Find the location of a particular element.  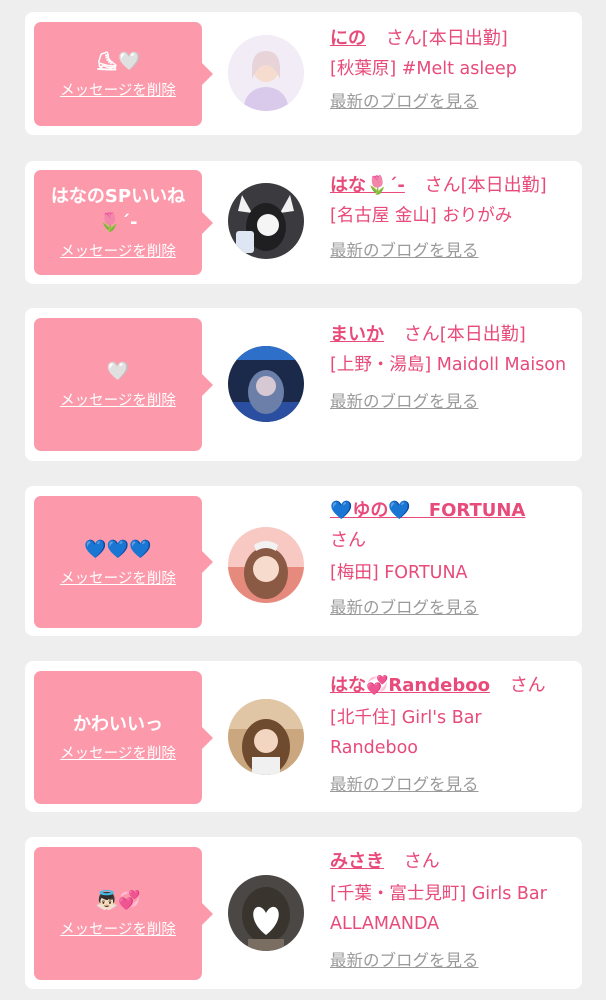

message-bubble: 💙💙💙 メッセージを削除 is located at coordinates (123, 562).